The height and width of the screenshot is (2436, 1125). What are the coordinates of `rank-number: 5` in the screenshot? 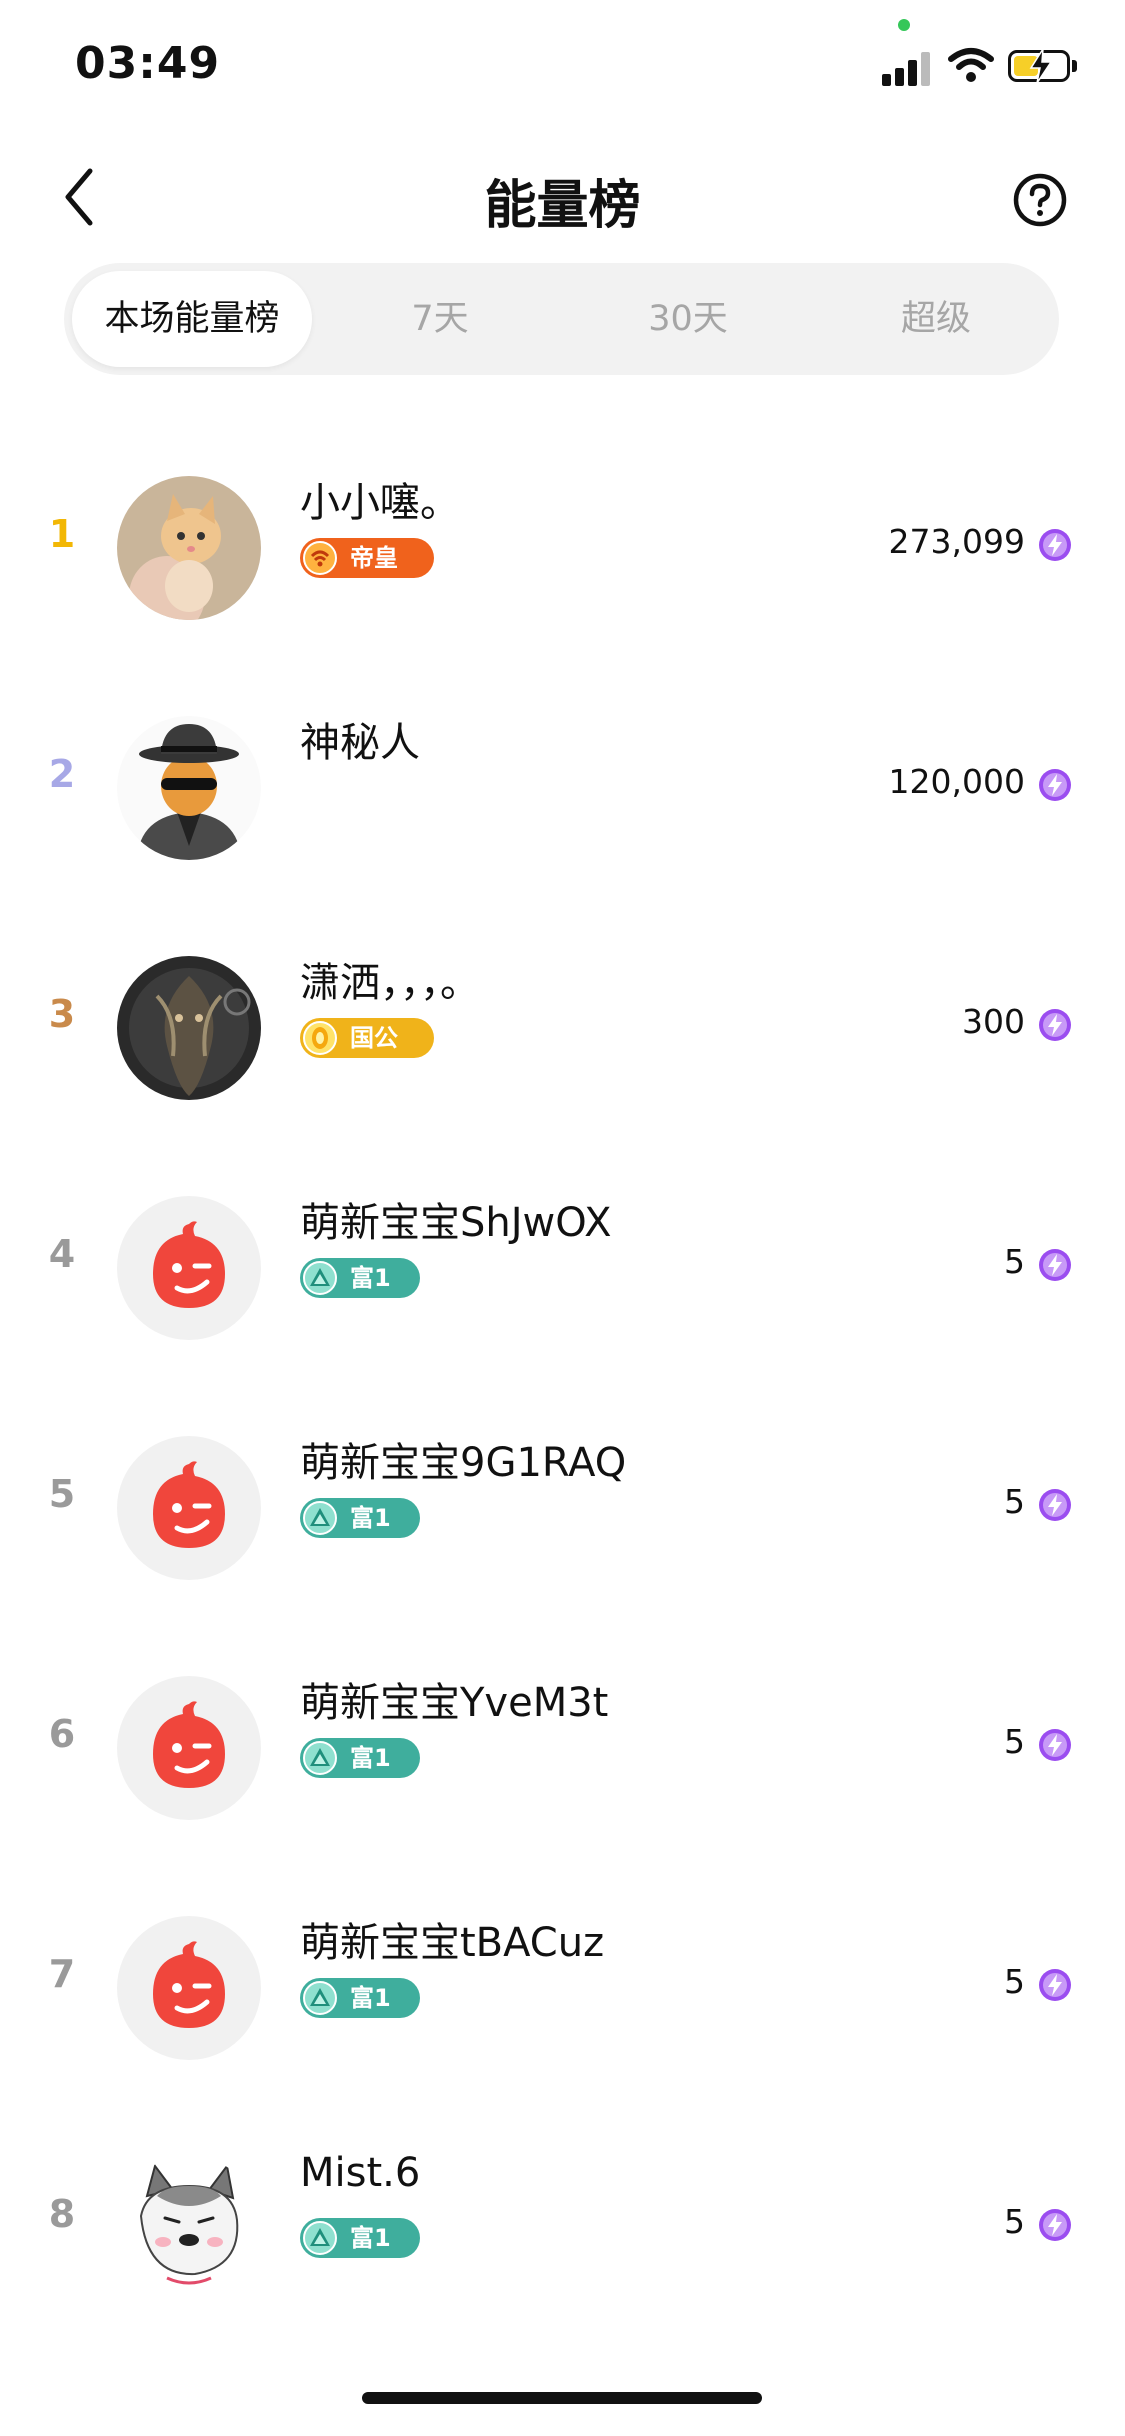 It's located at (62, 1494).